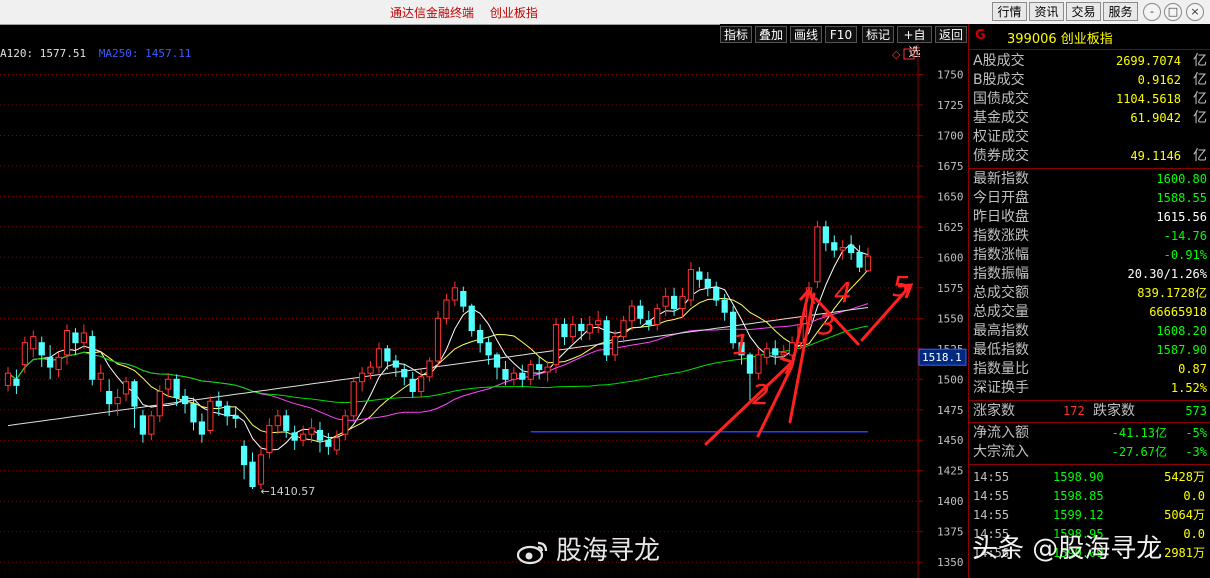  What do you see at coordinates (841, 34) in the screenshot?
I see `f10-button: F10` at bounding box center [841, 34].